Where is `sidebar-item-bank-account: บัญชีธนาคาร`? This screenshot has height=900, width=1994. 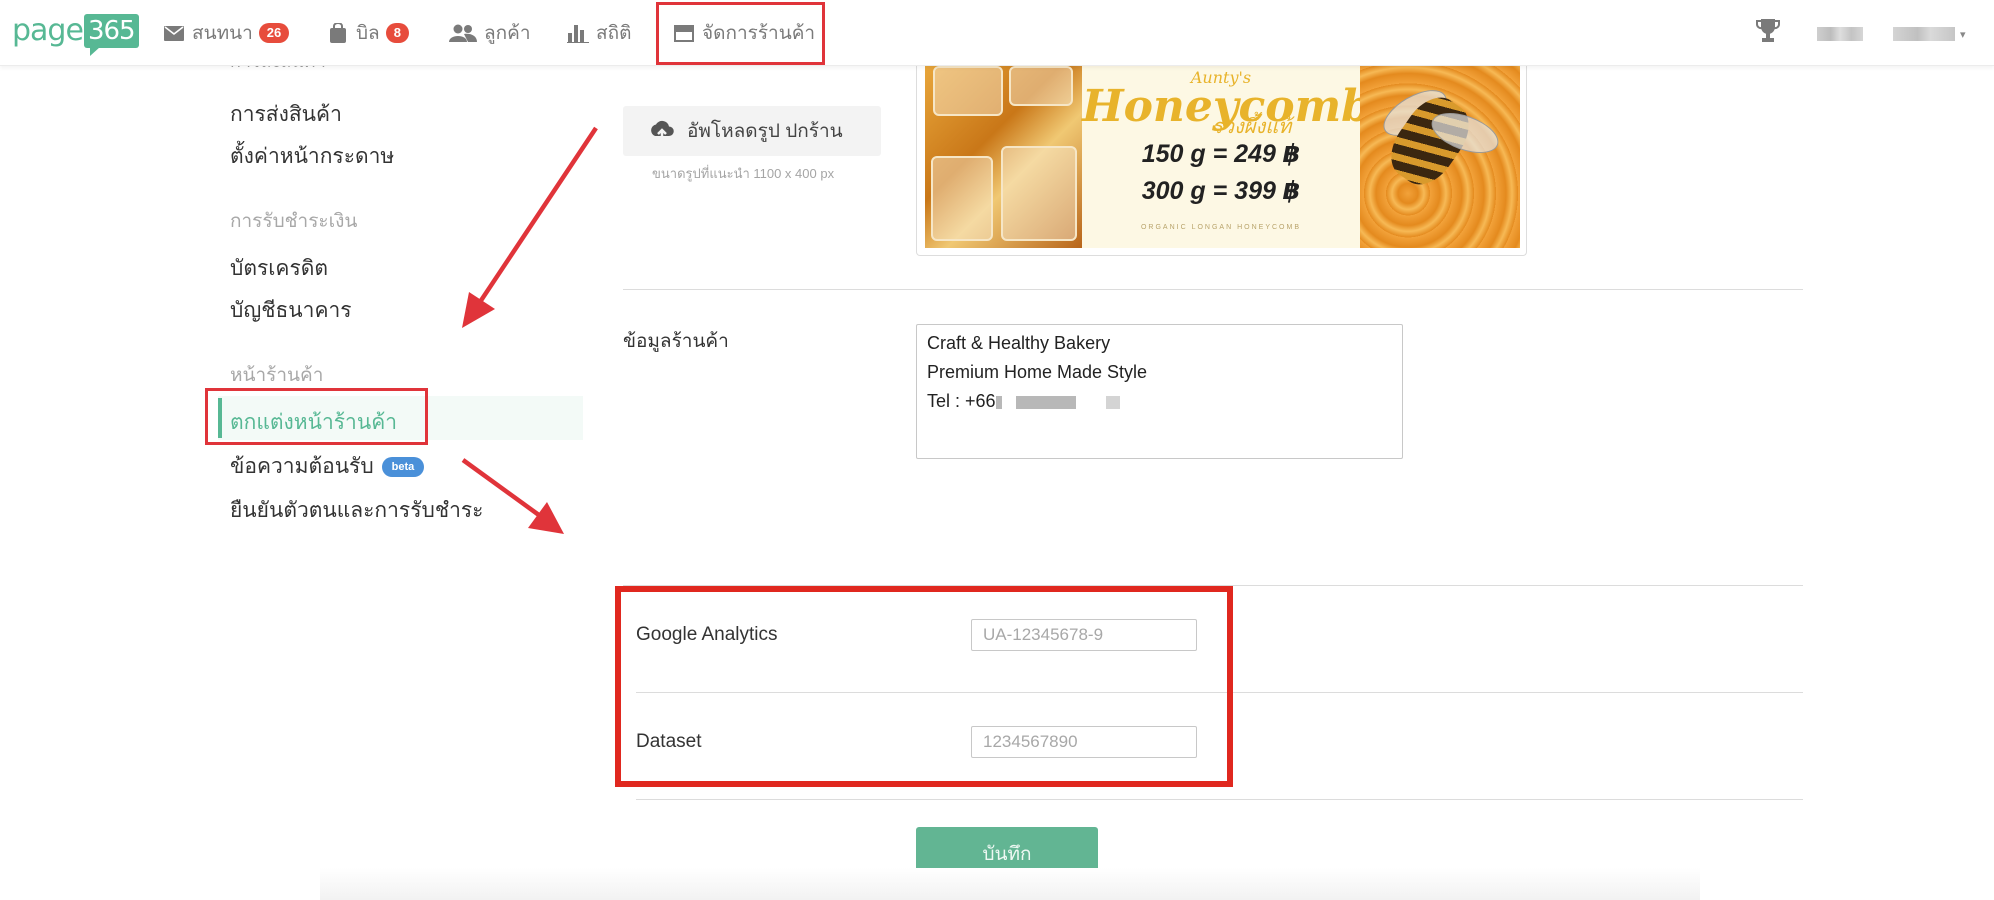
sidebar-item-bank-account: บัญชีธนาคาร is located at coordinates (291, 310).